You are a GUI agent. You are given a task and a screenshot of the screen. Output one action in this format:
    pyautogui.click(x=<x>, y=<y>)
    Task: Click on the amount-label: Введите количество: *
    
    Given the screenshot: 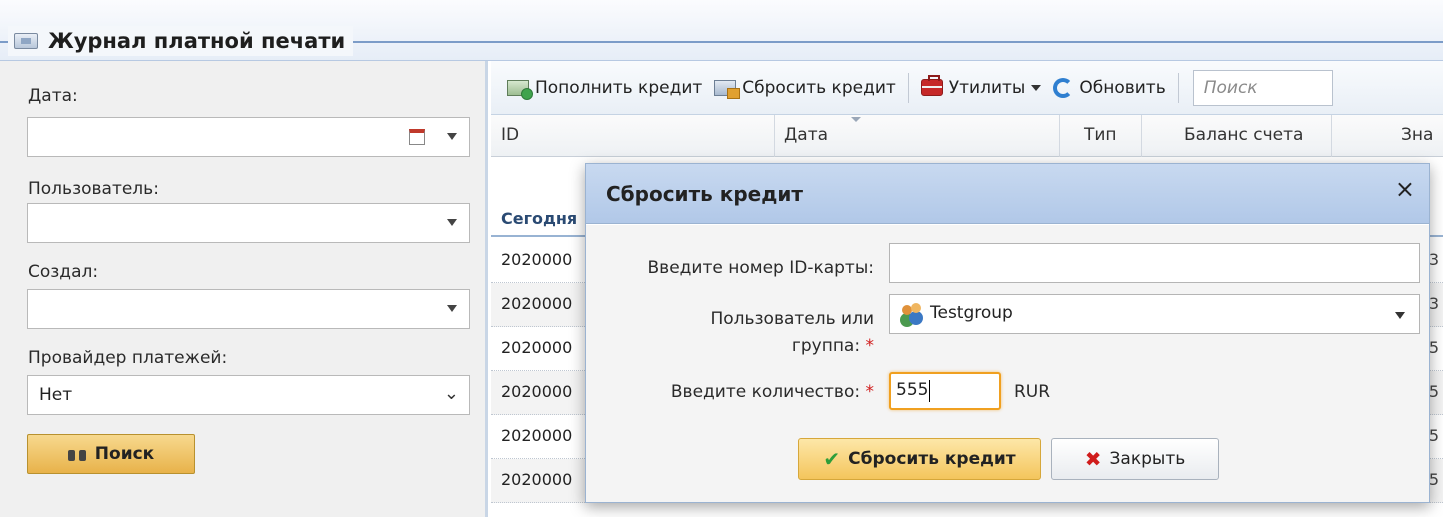 What is the action you would take?
    pyautogui.click(x=772, y=392)
    